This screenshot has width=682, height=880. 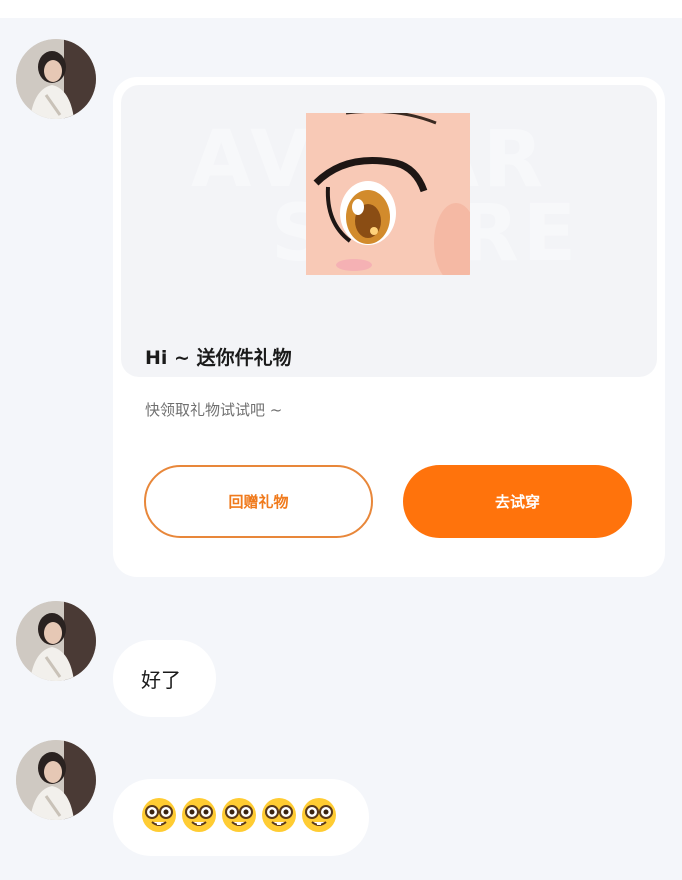 What do you see at coordinates (517, 501) in the screenshot?
I see `try-on-button: 去试穿` at bounding box center [517, 501].